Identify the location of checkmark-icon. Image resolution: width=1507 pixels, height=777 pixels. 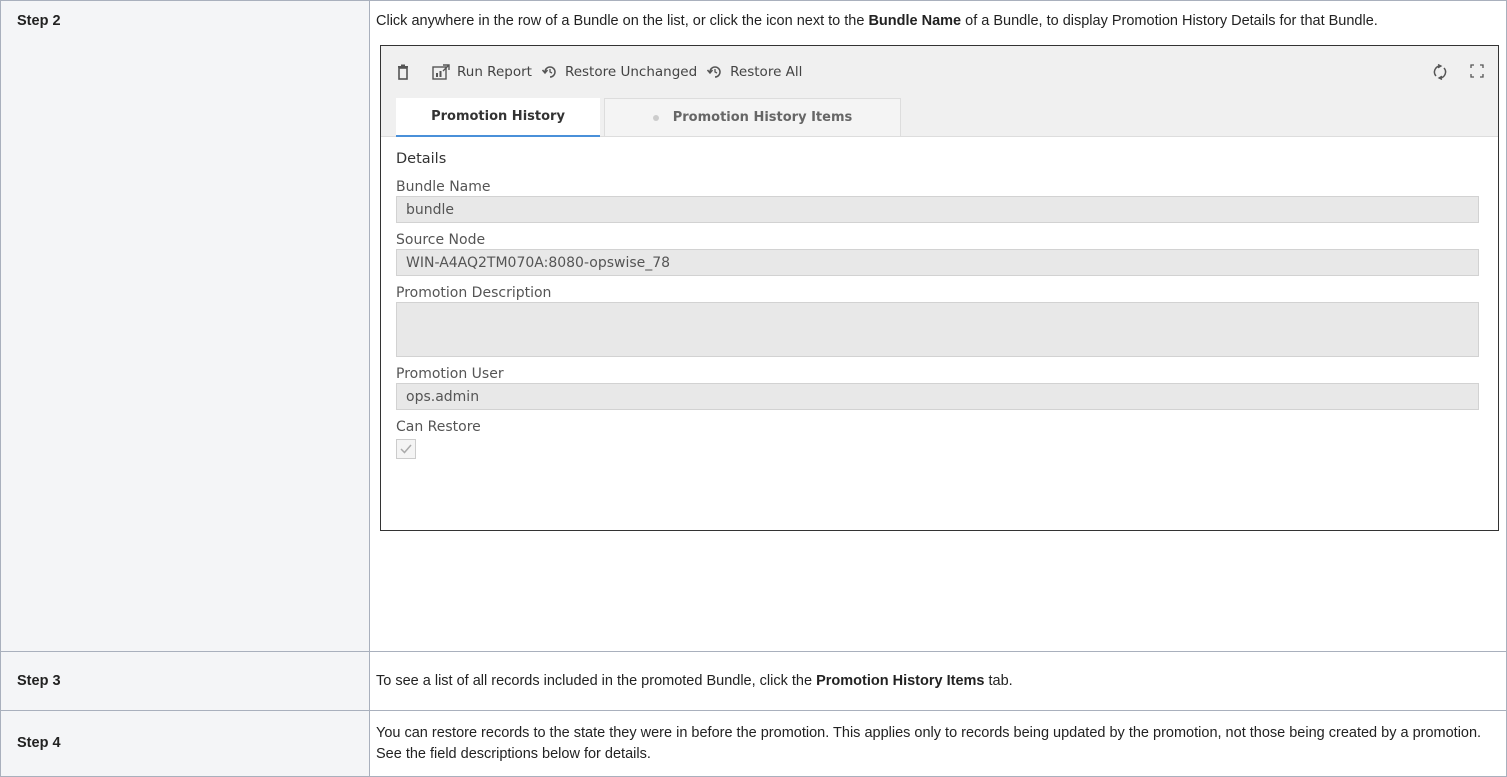
(406, 449).